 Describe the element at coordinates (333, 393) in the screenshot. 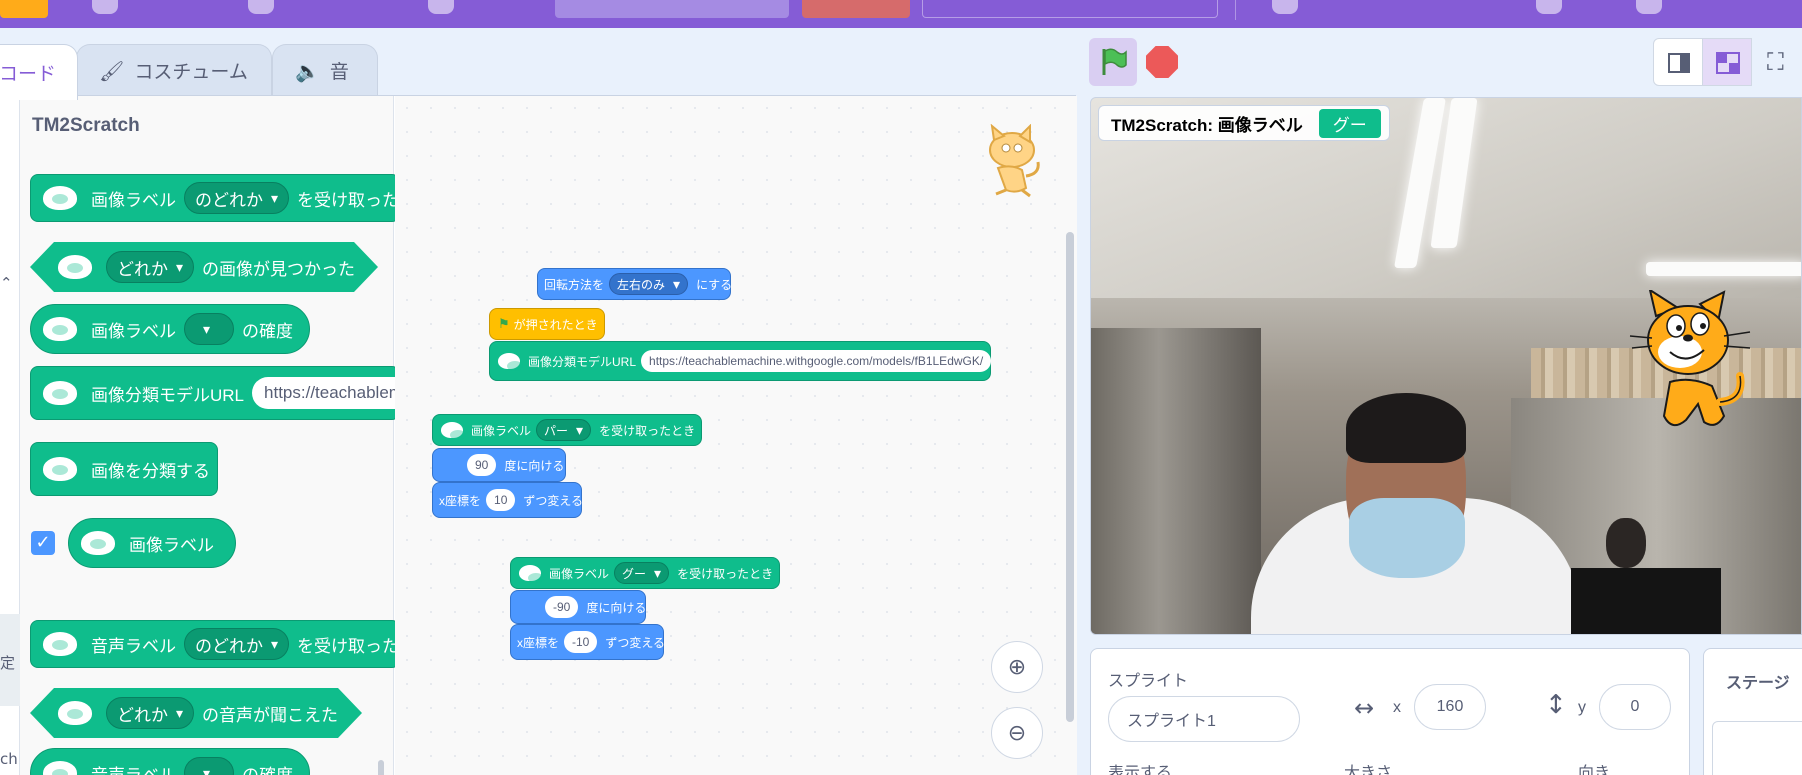

I see `block-url-input: https://teachablem` at that location.